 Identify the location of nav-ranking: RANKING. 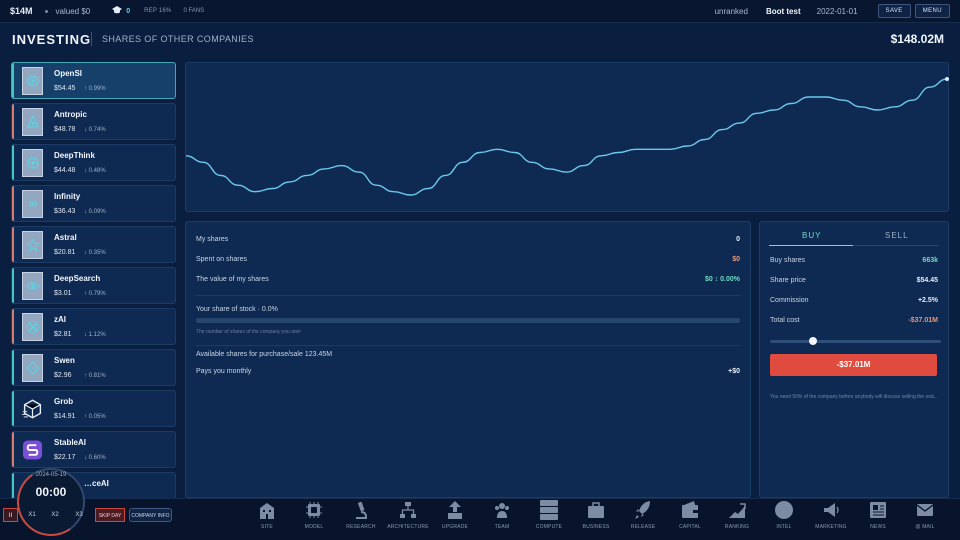
(737, 519).